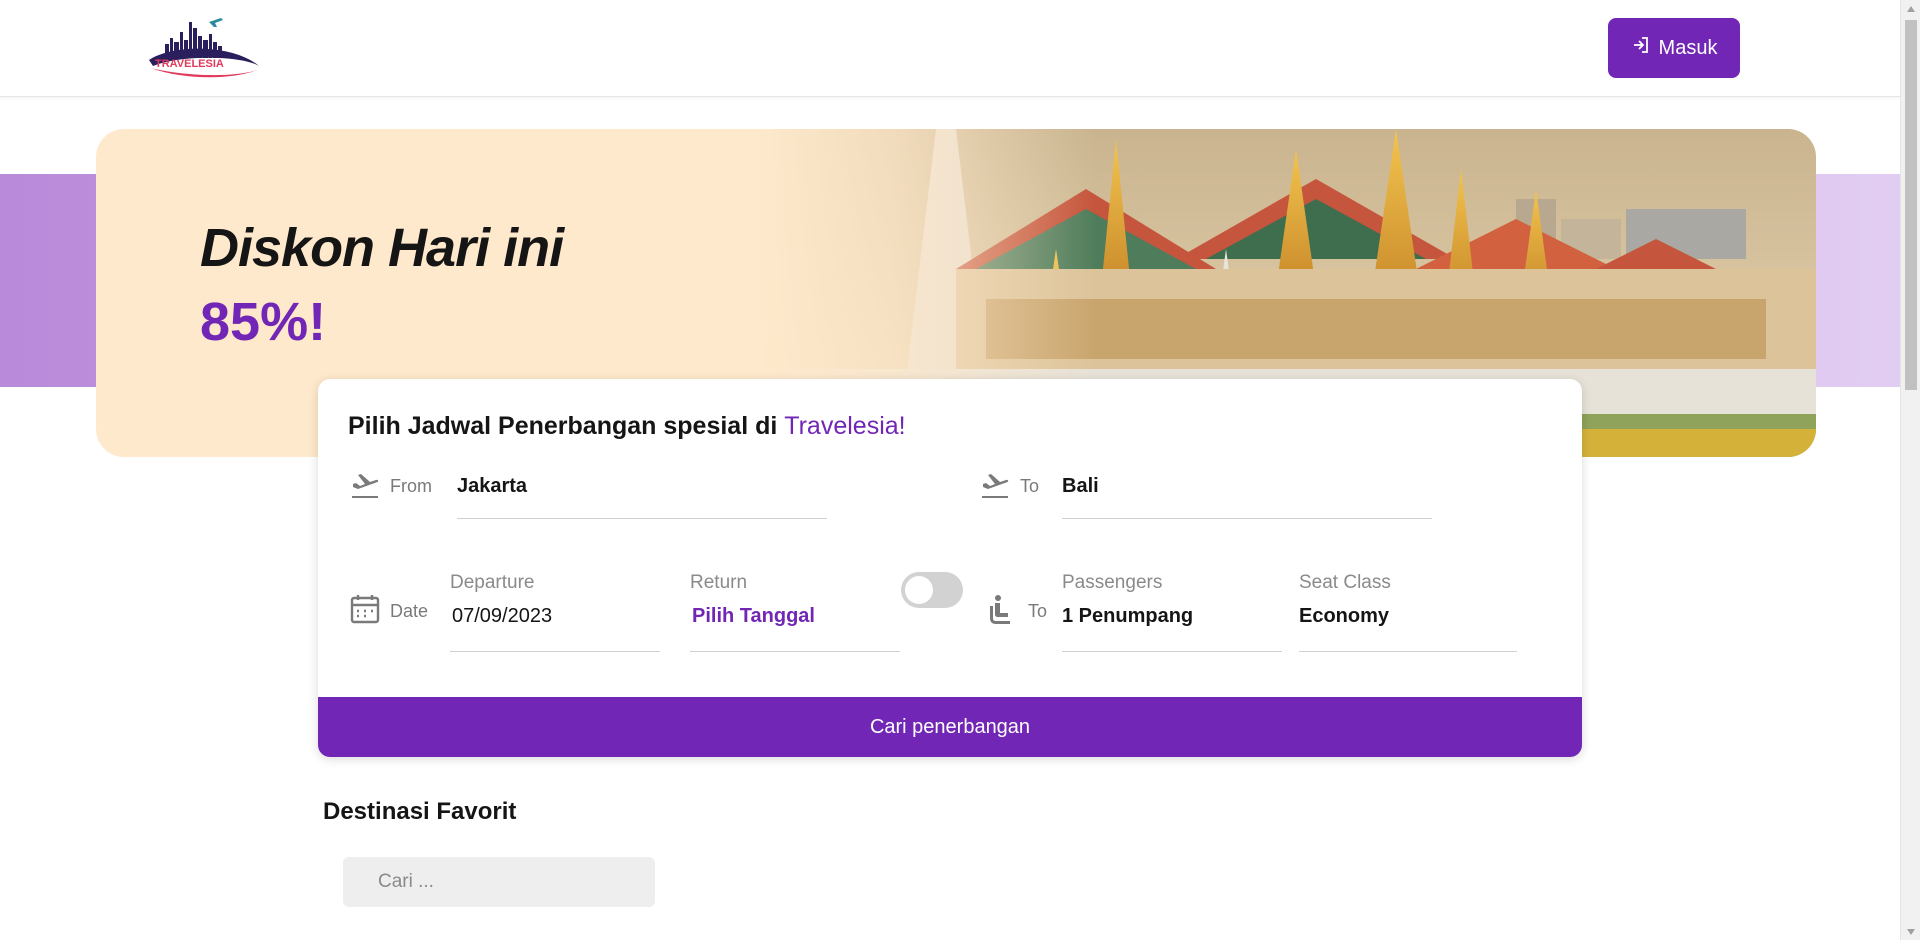 The height and width of the screenshot is (940, 1920). Describe the element at coordinates (365, 611) in the screenshot. I see `calendar-icon` at that location.